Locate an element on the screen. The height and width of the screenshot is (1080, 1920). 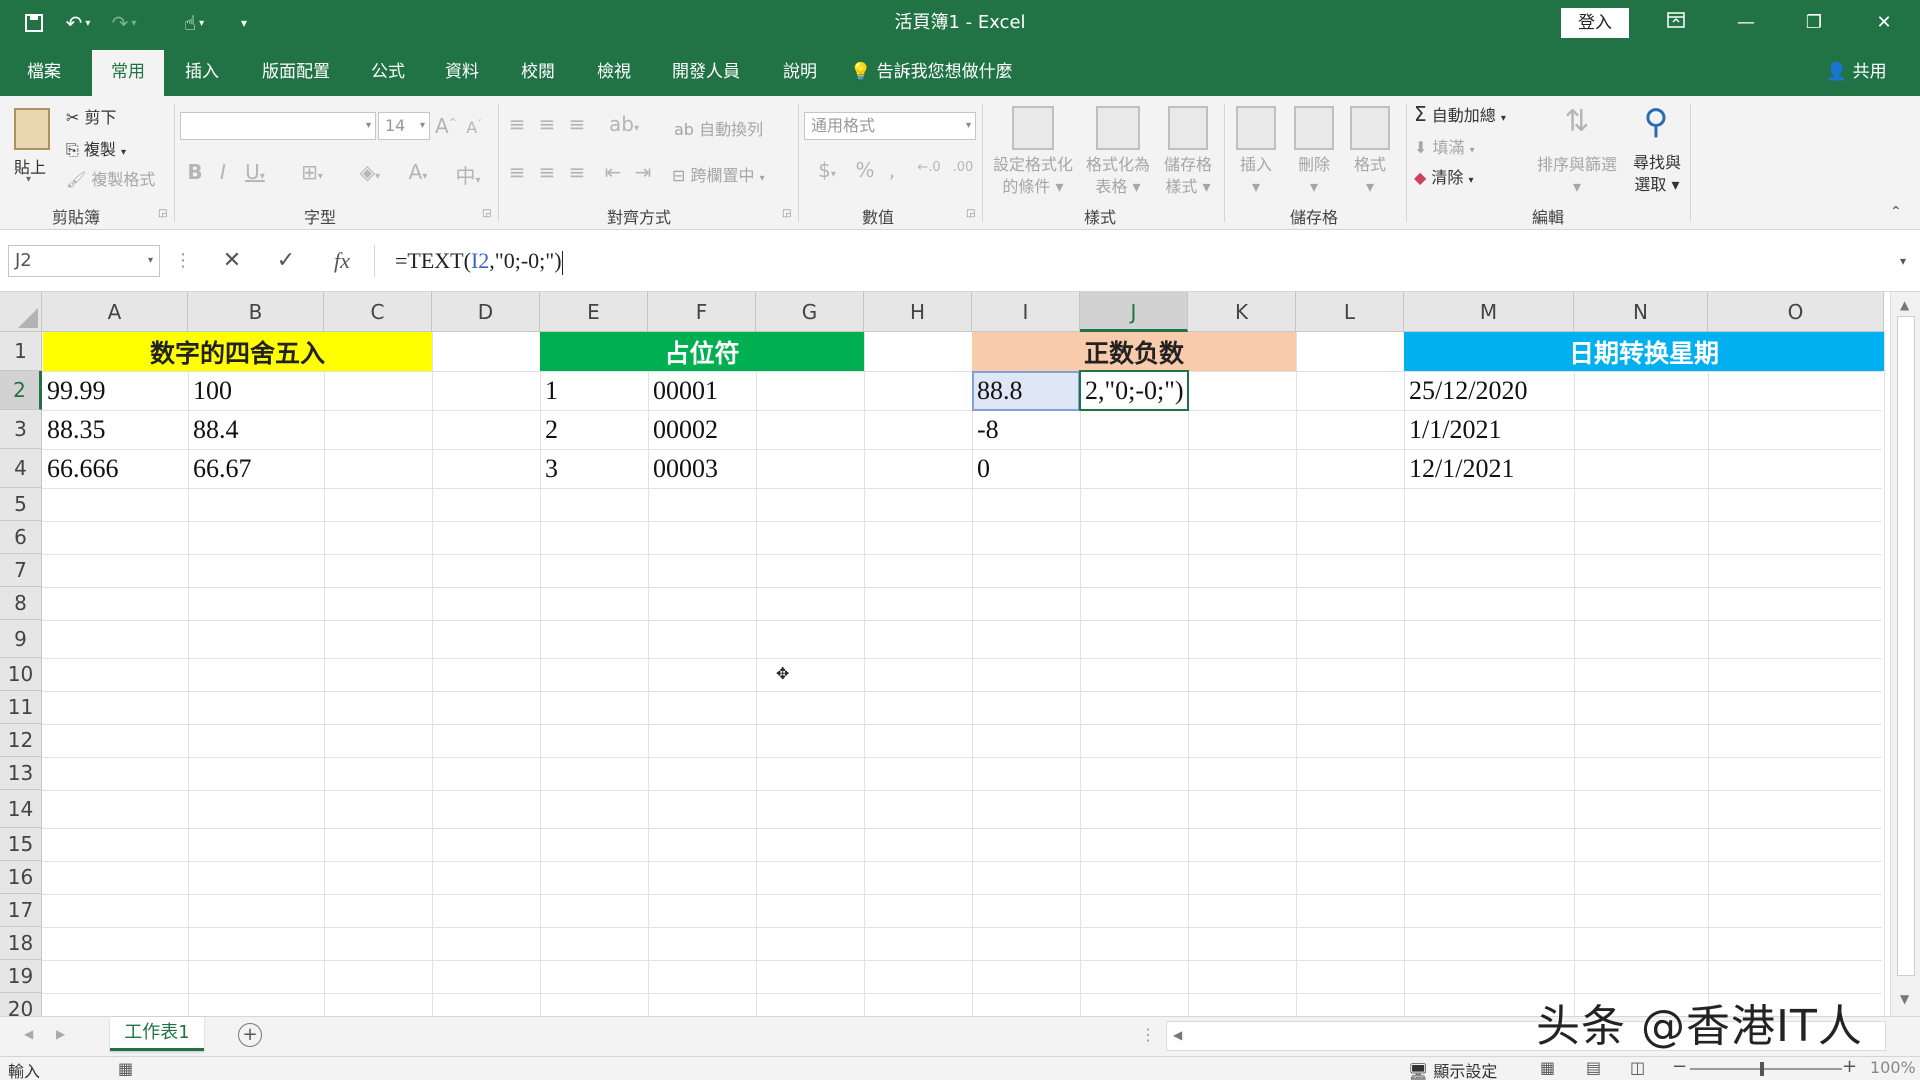
column-header-l: L is located at coordinates (1350, 312).